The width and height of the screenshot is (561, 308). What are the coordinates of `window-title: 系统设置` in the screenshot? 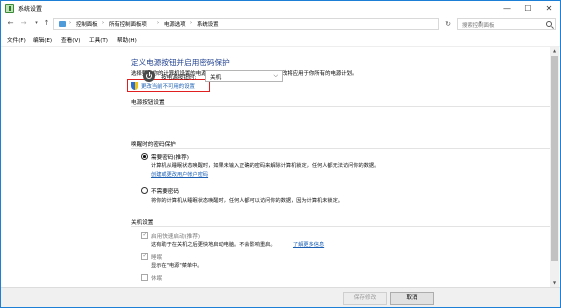 It's located at (30, 9).